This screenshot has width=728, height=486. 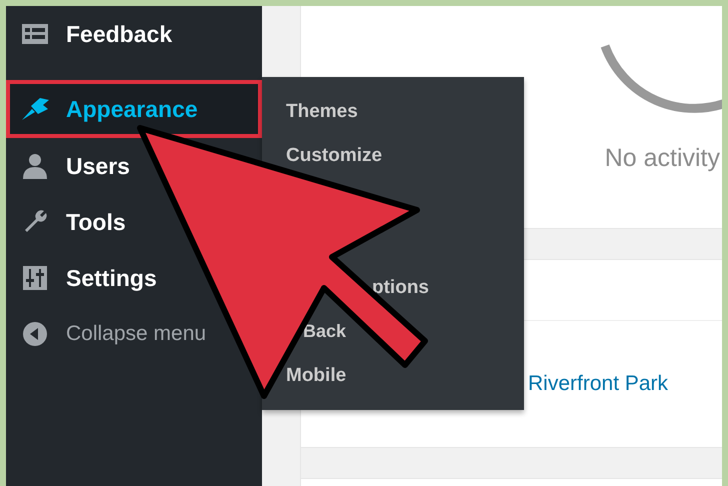 I want to click on empty-state-text: No activity, so click(x=662, y=158).